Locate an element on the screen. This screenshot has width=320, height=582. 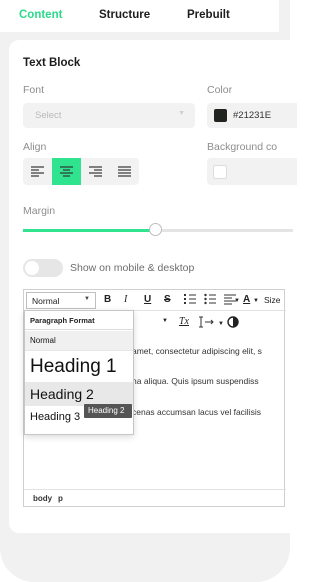
background-swatch is located at coordinates (220, 172).